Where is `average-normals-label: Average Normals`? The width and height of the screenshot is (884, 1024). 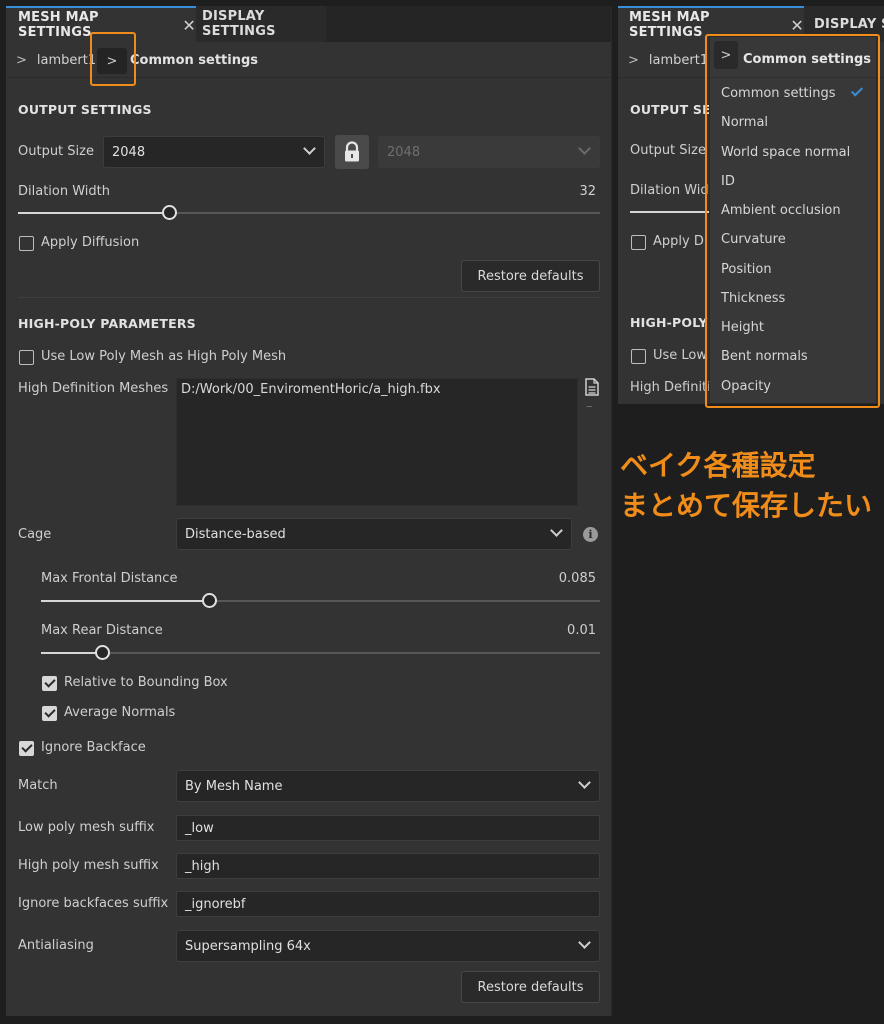 average-normals-label: Average Normals is located at coordinates (120, 712).